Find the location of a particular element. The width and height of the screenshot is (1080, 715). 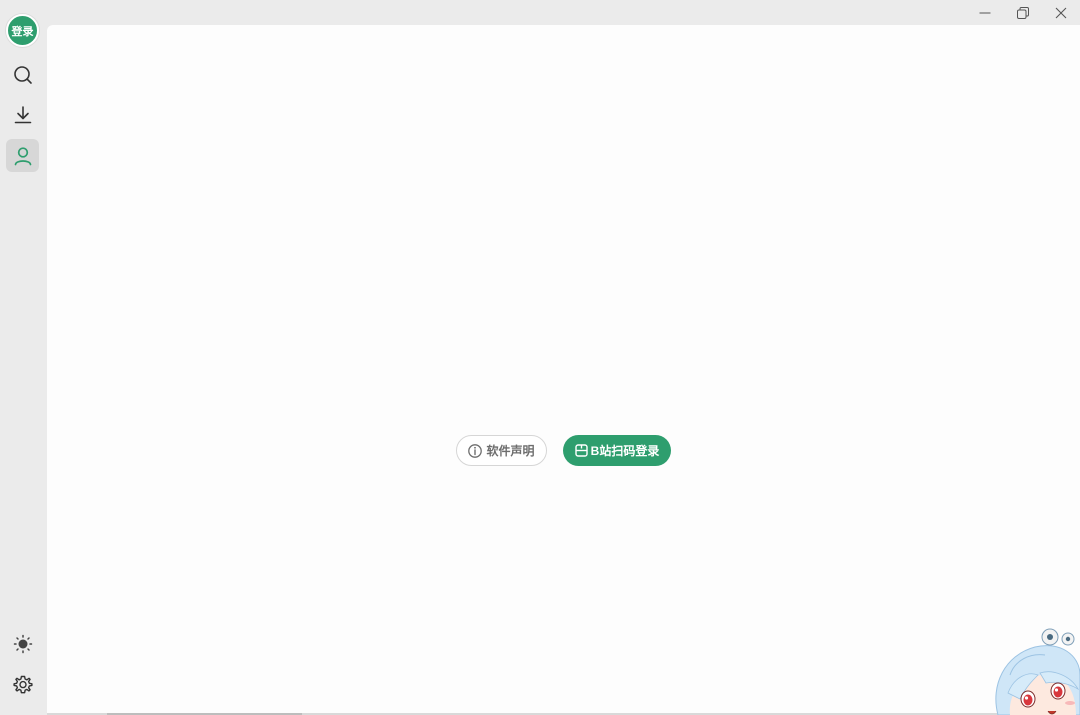

sidebar-item-theme is located at coordinates (22, 643).